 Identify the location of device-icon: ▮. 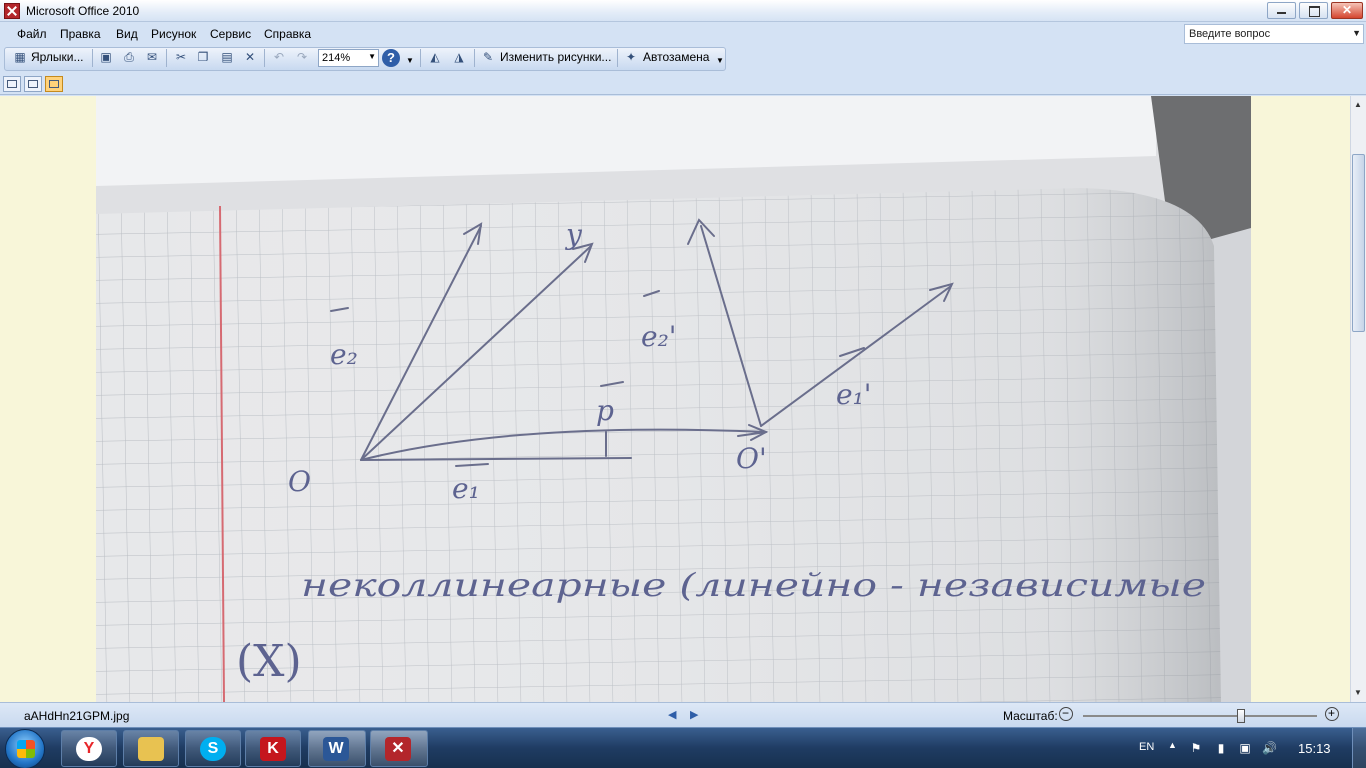
(1221, 748).